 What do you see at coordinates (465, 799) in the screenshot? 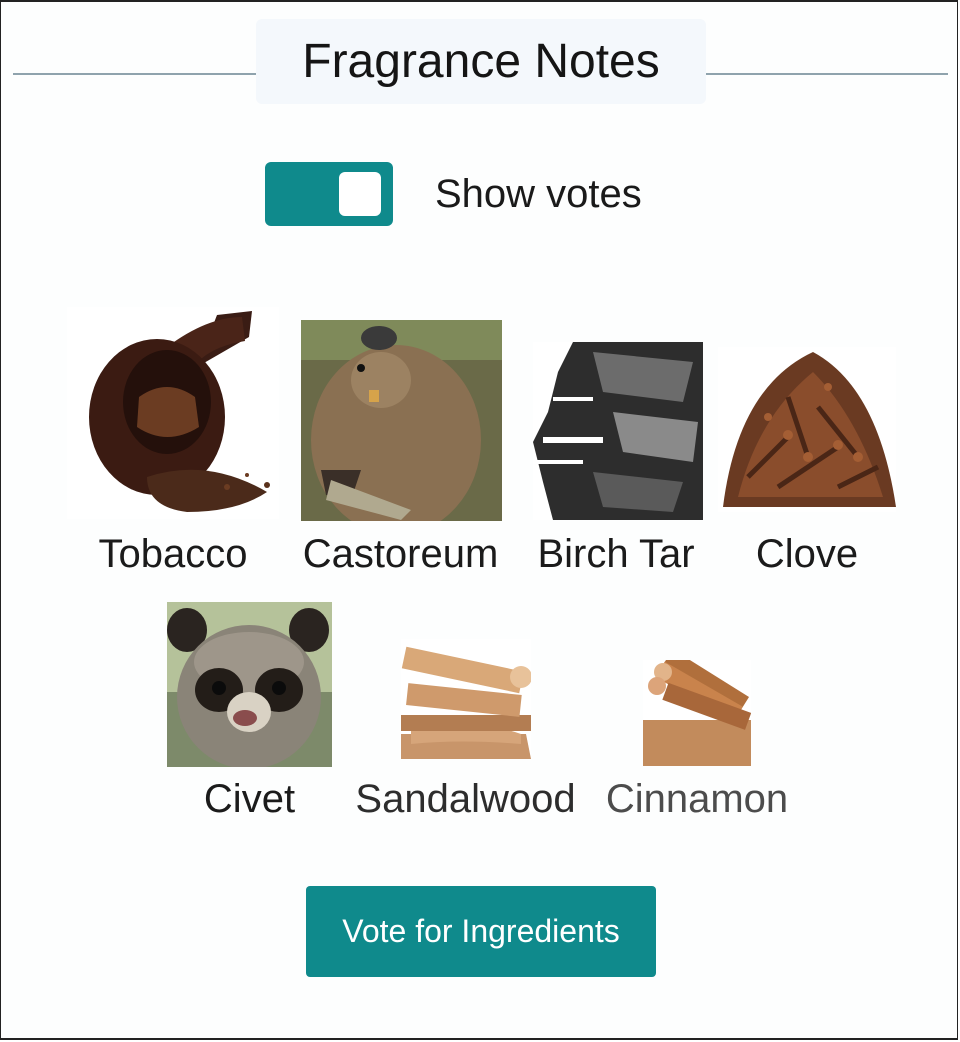
I see `note-label: Sandalwood` at bounding box center [465, 799].